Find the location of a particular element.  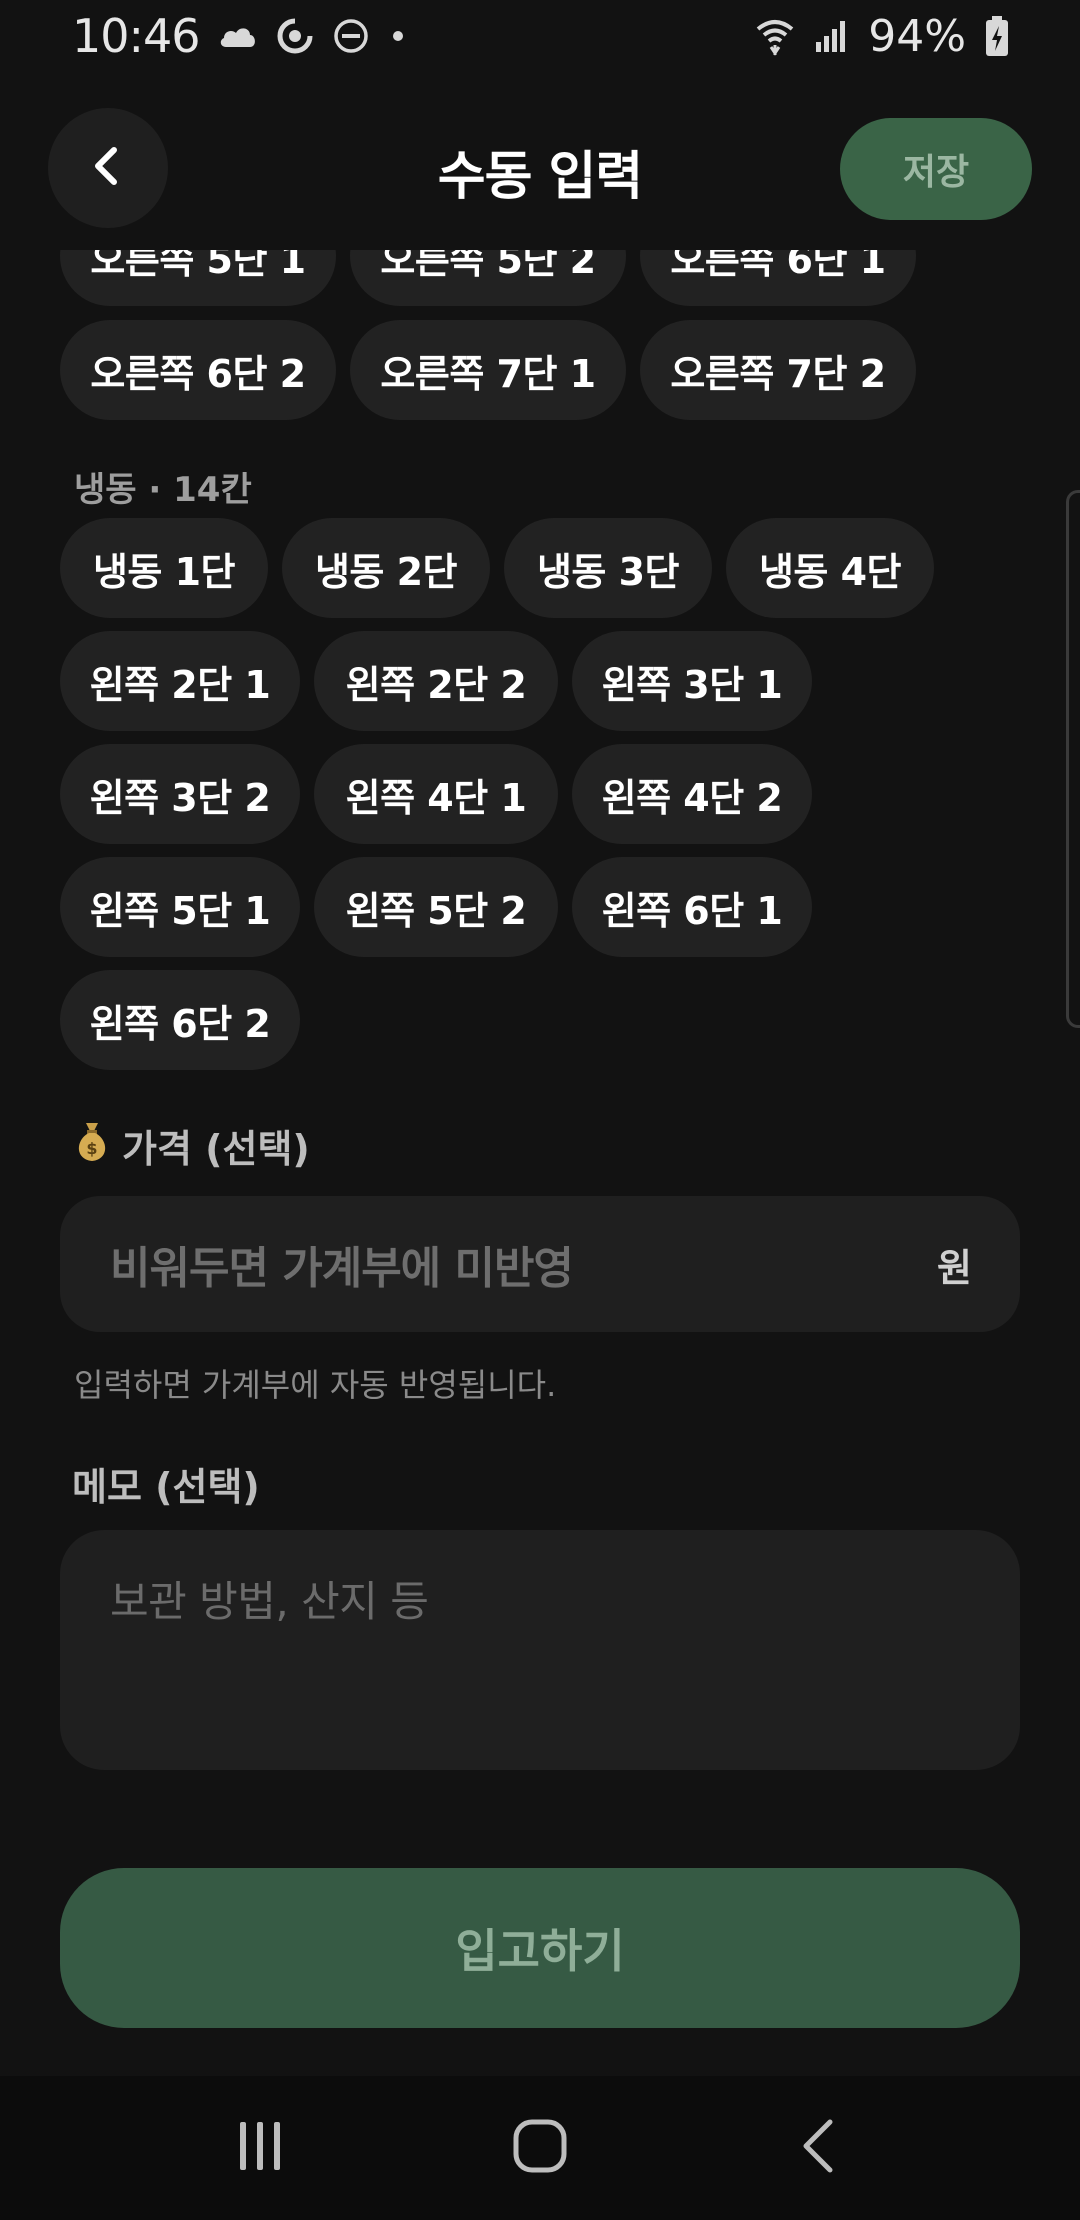

battery-charging-icon is located at coordinates (997, 36).